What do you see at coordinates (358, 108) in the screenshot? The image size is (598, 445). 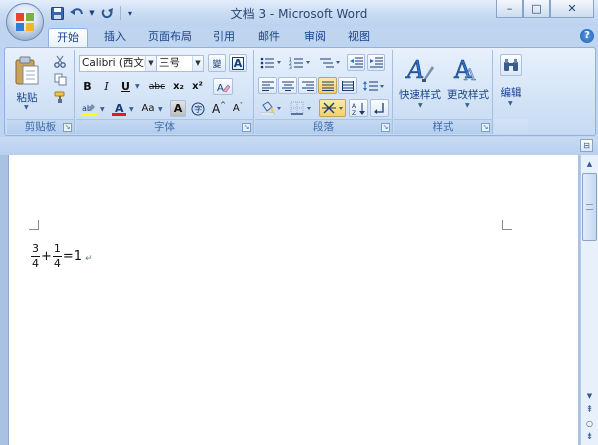 I see `sort-icon: AZ` at bounding box center [358, 108].